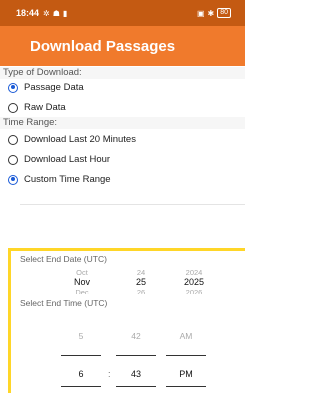 This screenshot has width=320, height=393. Describe the element at coordinates (45, 107) in the screenshot. I see `radio-label: Raw Data` at that location.